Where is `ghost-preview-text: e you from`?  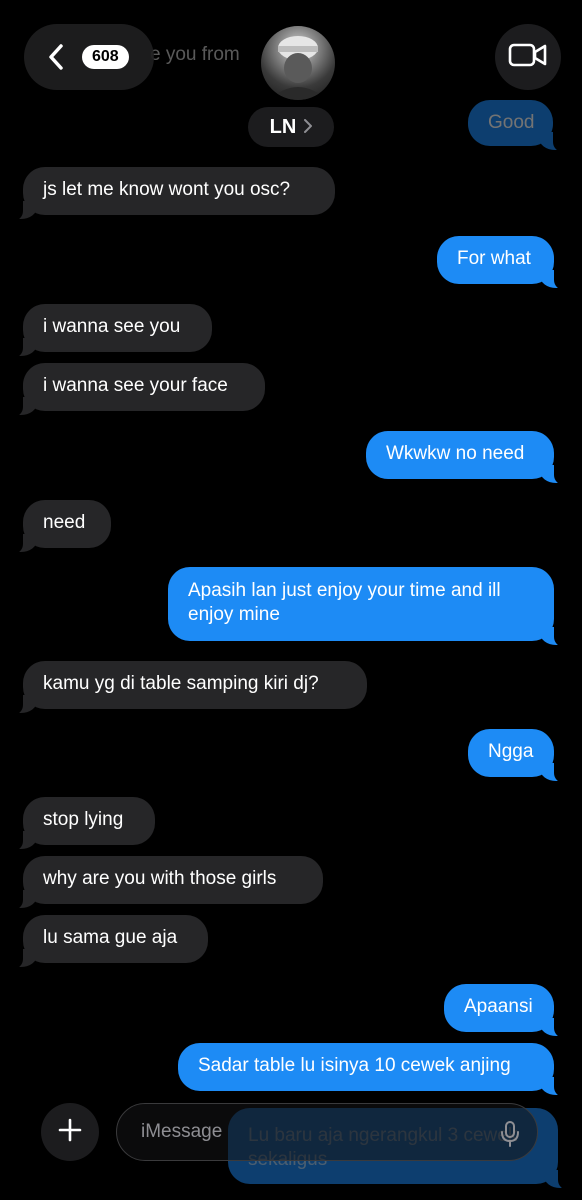
ghost-preview-text: e you from is located at coordinates (195, 54).